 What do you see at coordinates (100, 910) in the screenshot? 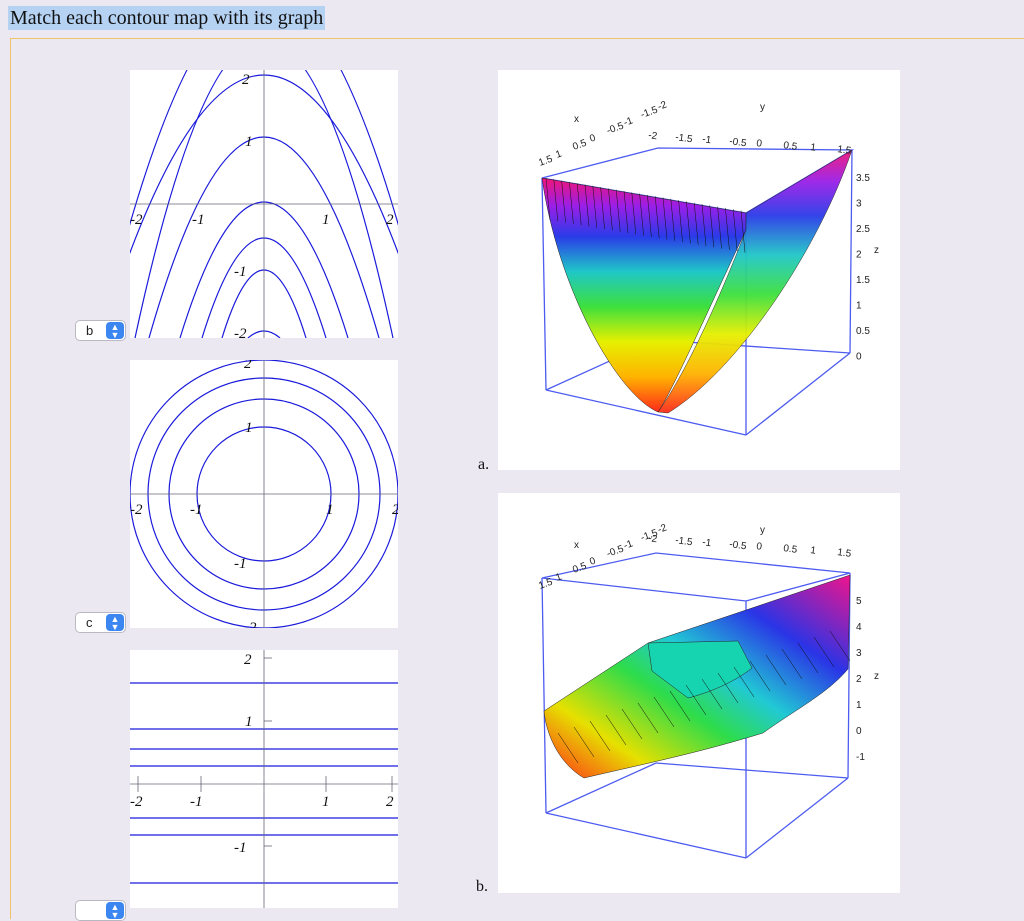
I see `match-select-3: ▲ ▼` at bounding box center [100, 910].